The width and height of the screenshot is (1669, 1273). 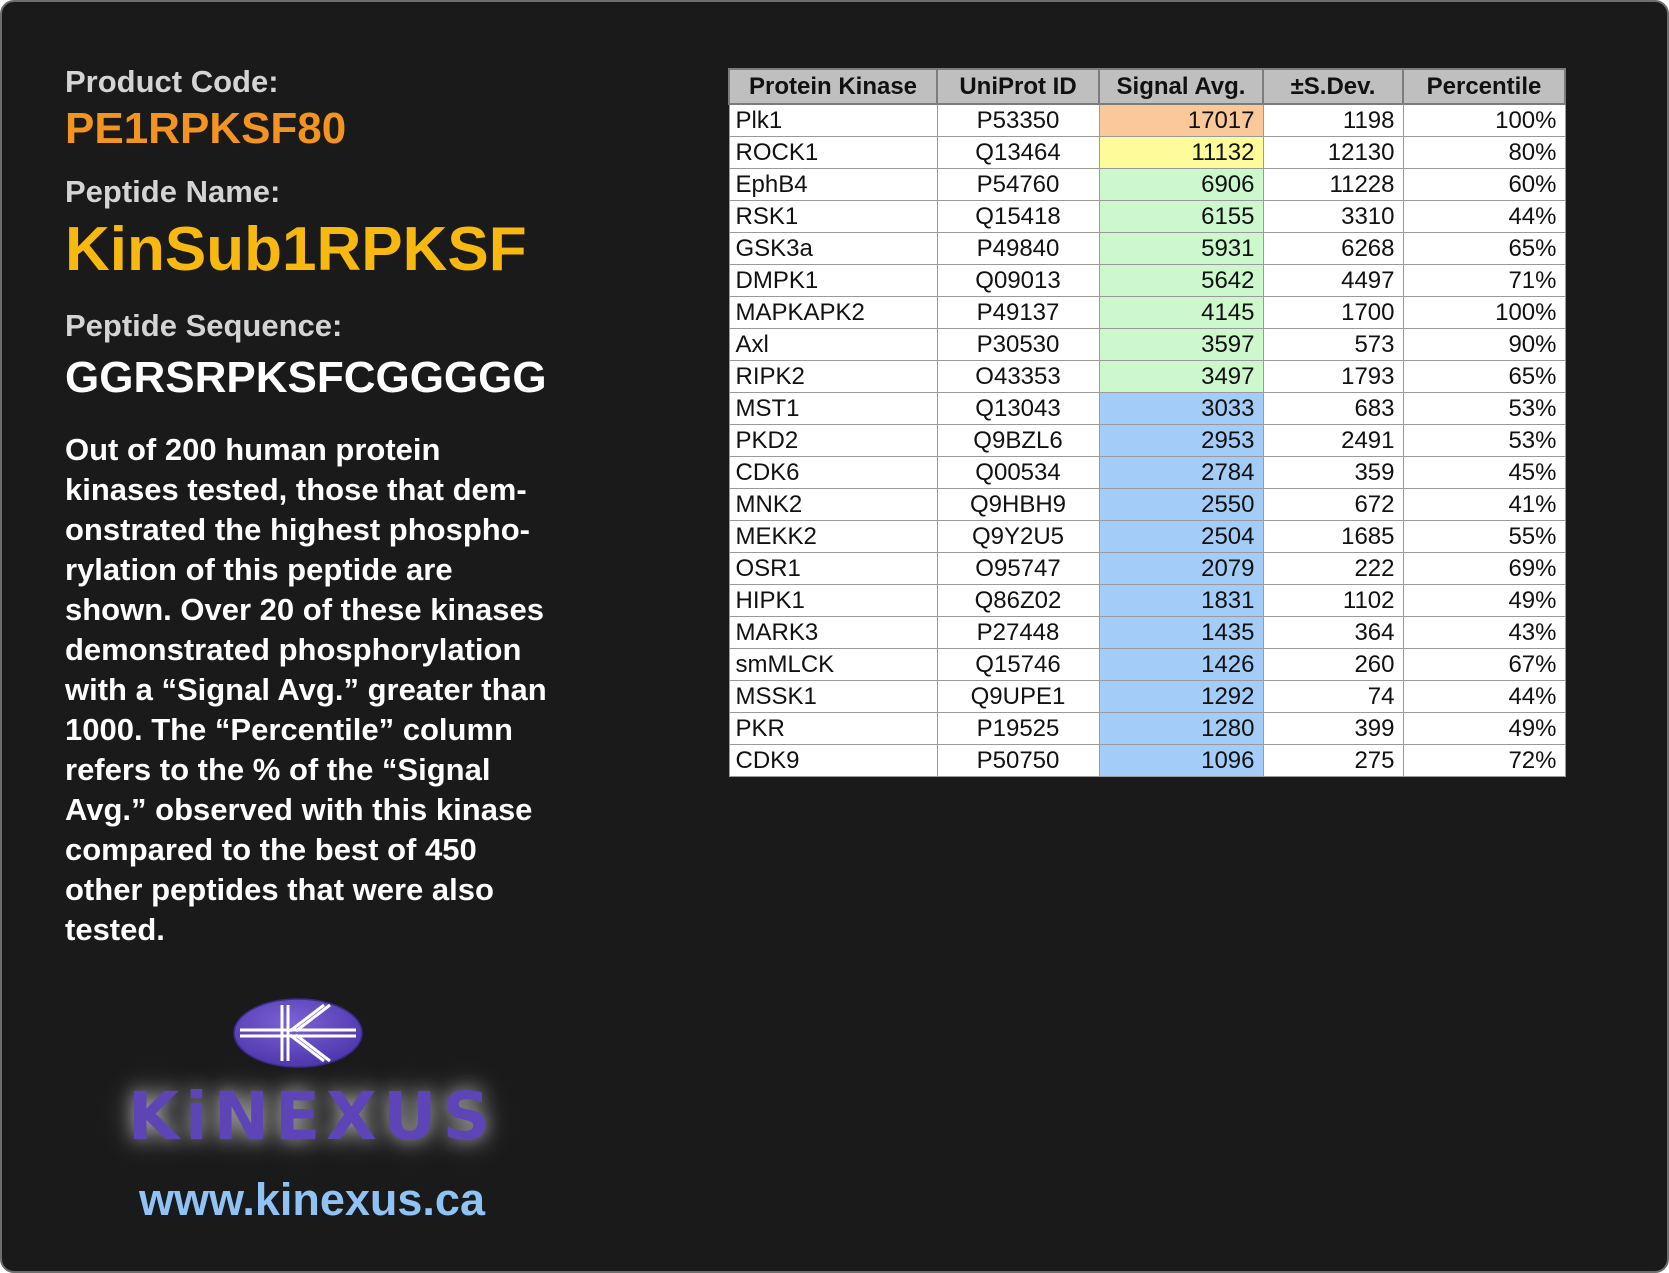 What do you see at coordinates (833, 600) in the screenshot?
I see `cell-protein-kinase: HIPK1` at bounding box center [833, 600].